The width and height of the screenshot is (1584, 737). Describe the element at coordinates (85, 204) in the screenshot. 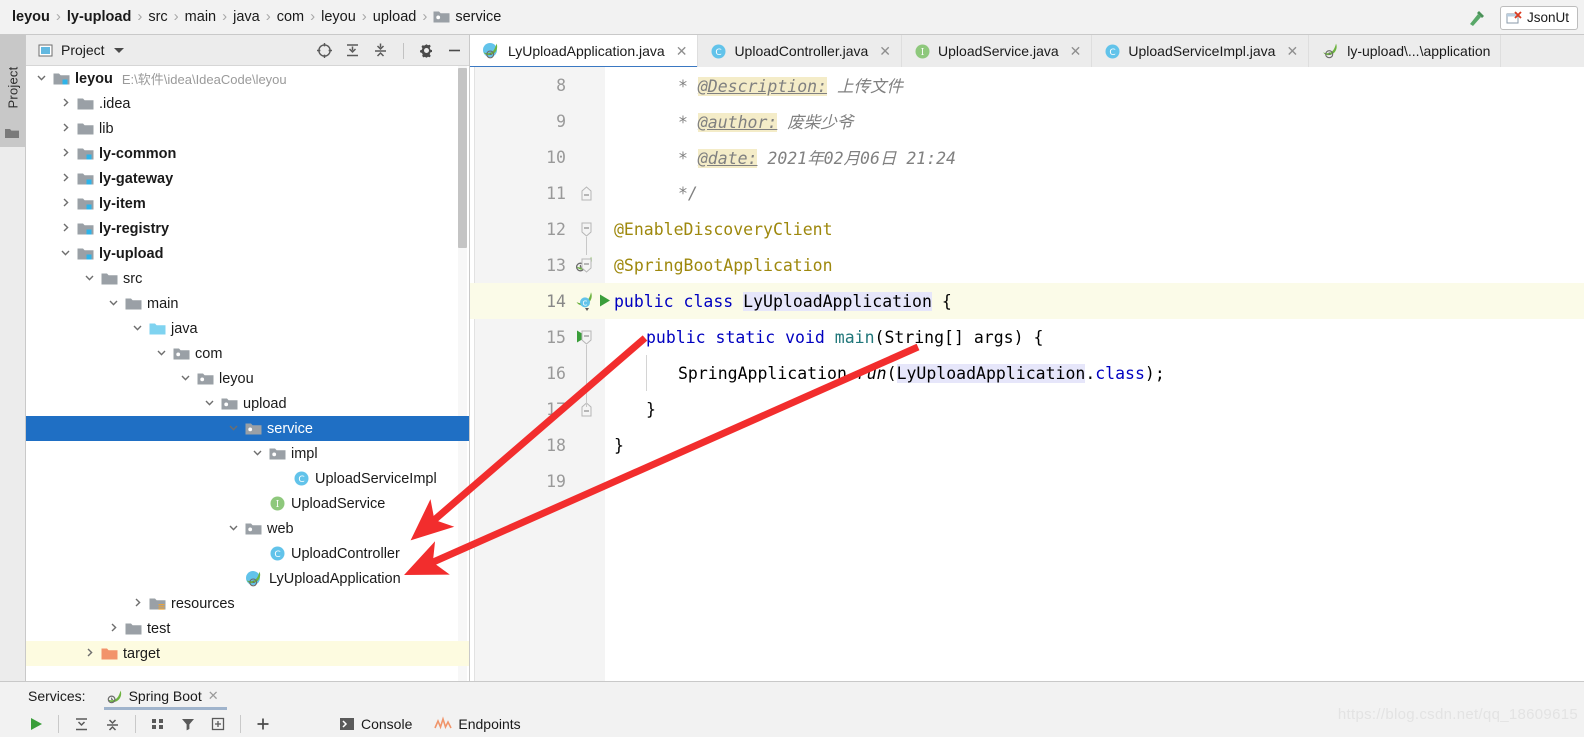

I see `module-folder-icon` at that location.